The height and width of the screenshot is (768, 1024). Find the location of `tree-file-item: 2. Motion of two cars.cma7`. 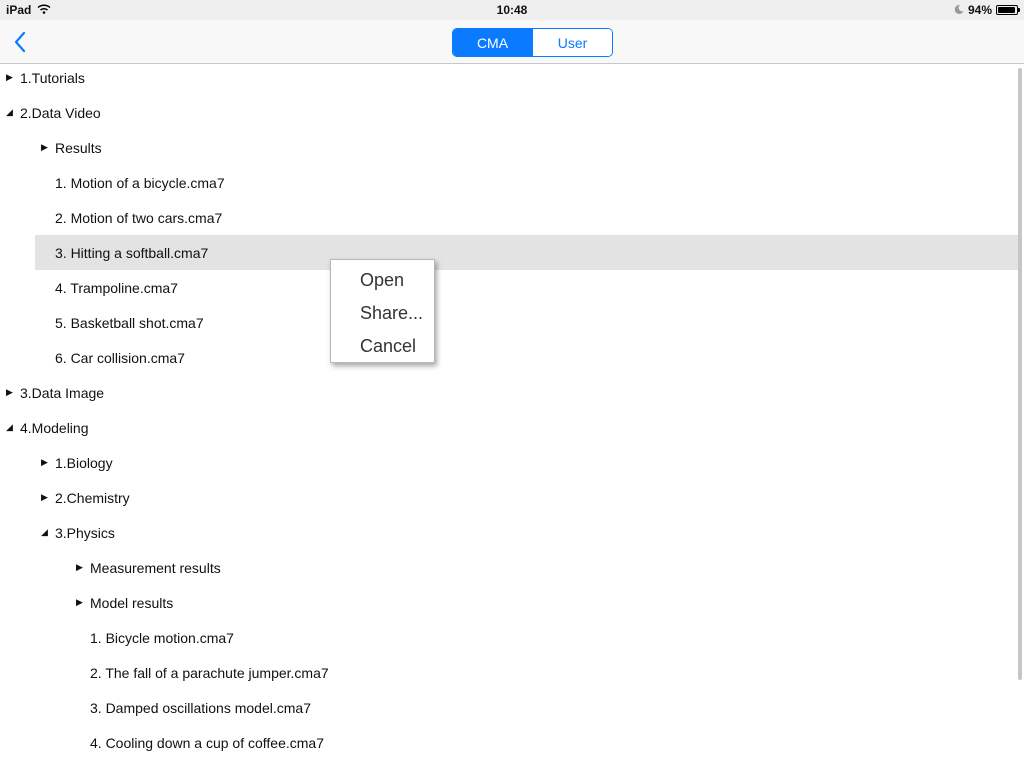

tree-file-item: 2. Motion of two cars.cma7 is located at coordinates (131, 217).